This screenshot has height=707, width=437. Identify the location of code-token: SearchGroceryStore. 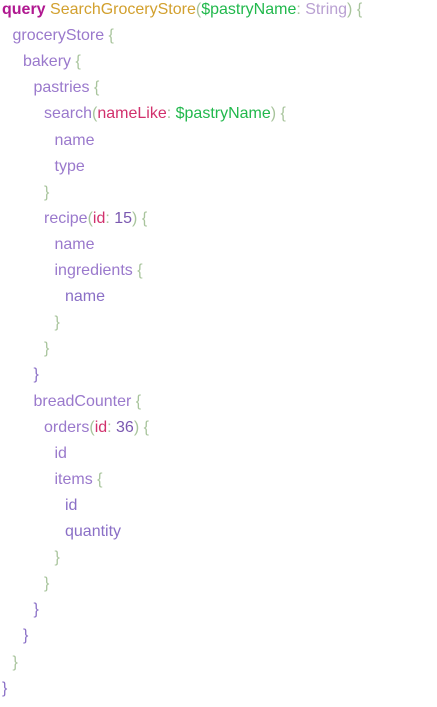
(123, 9).